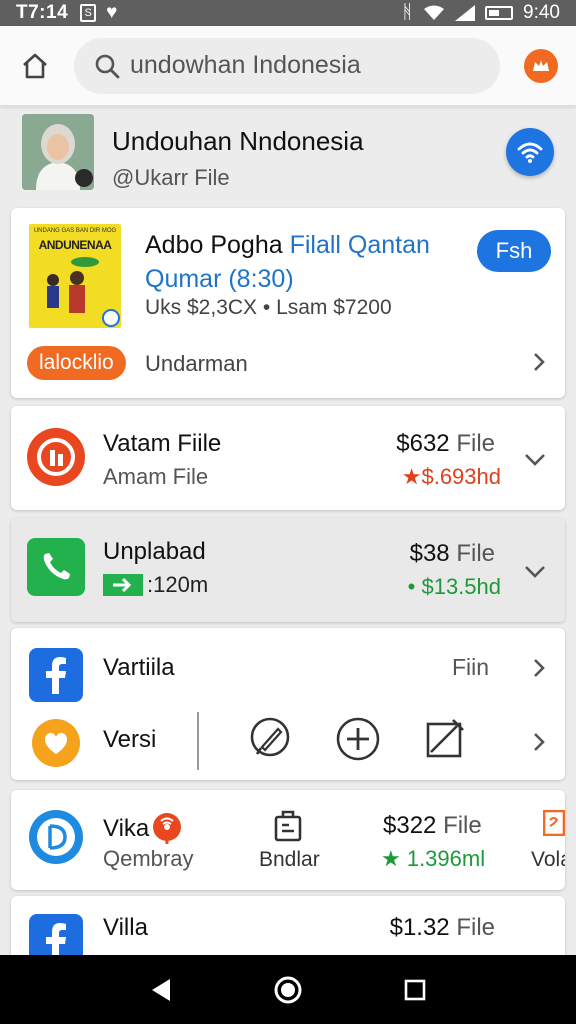  What do you see at coordinates (268, 307) in the screenshot?
I see `featured-meta: Uks $2,3CX • Lsam $7200` at bounding box center [268, 307].